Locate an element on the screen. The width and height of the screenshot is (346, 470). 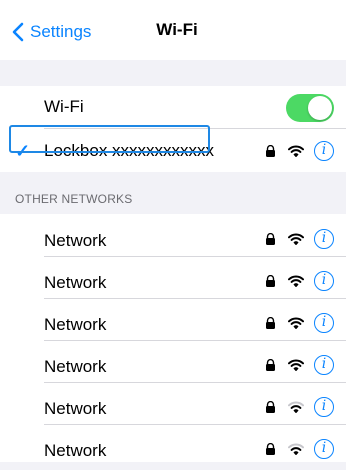
connected-network-highlight is located at coordinates (109, 139).